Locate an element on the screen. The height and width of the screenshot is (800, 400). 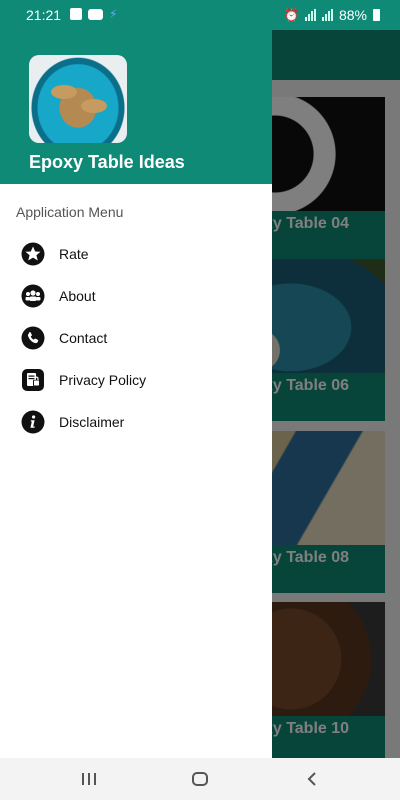
info-icon is located at coordinates (33, 422).